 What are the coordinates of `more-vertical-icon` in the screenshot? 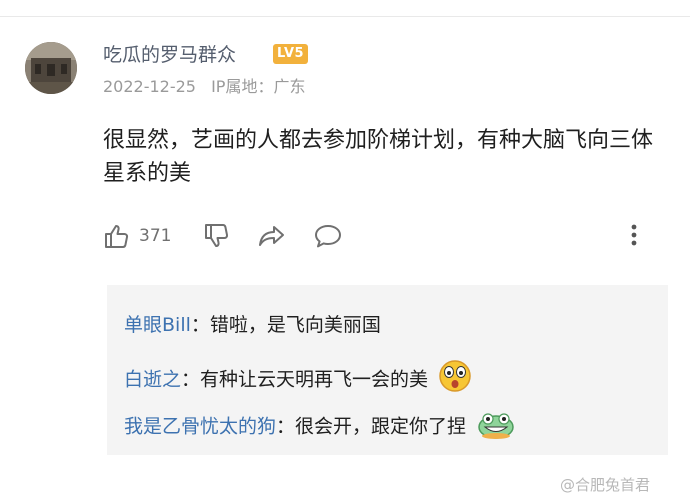 It's located at (634, 235).